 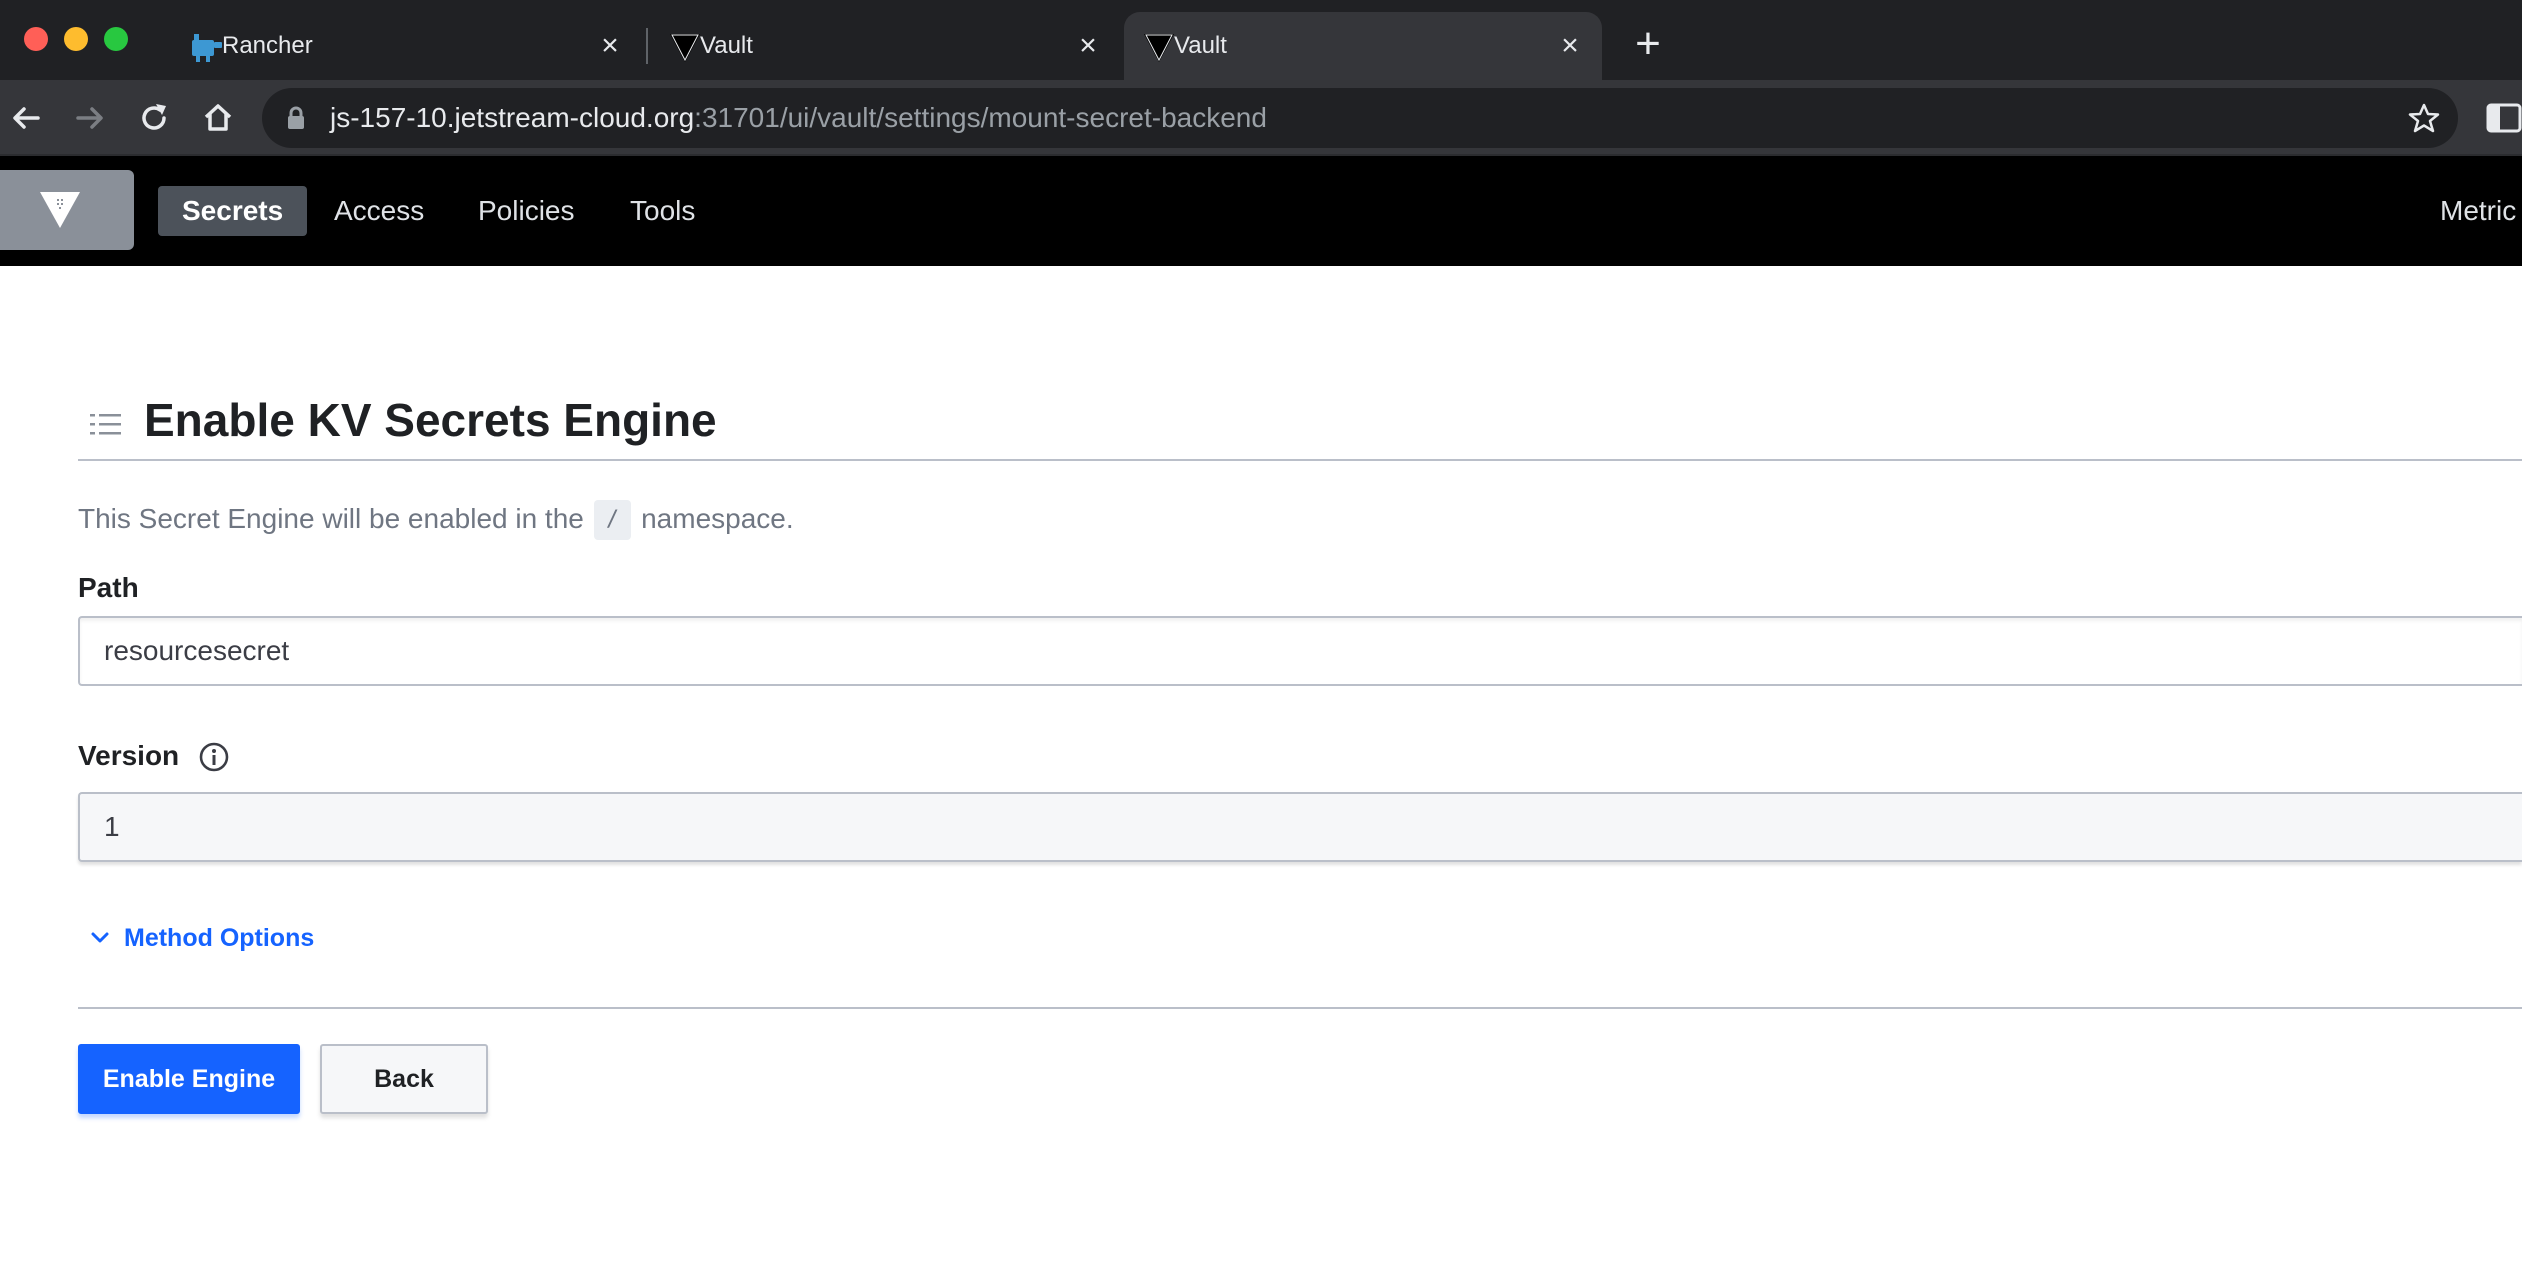 What do you see at coordinates (647, 46) in the screenshot?
I see `tab-separator` at bounding box center [647, 46].